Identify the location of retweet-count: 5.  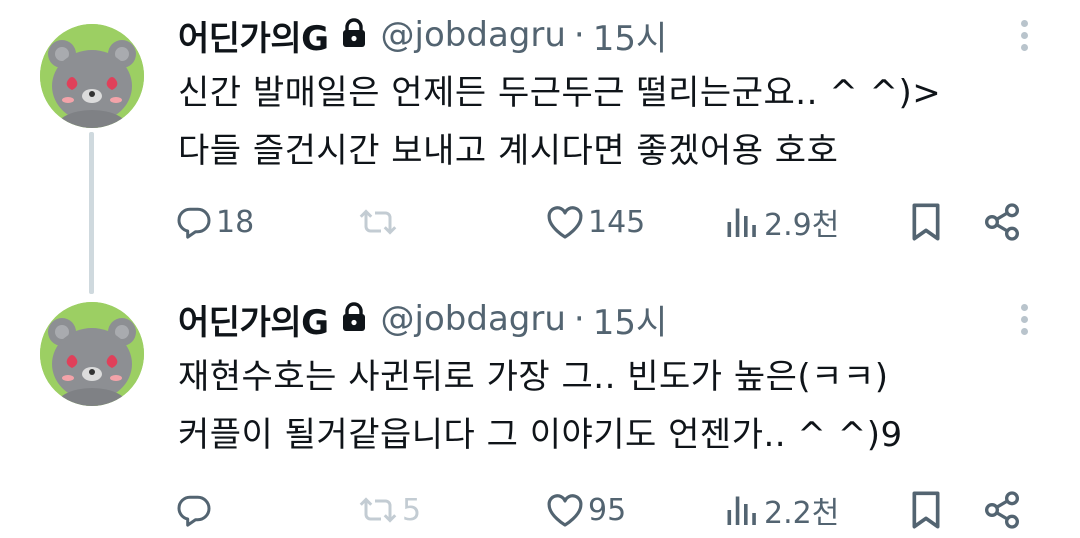
(412, 510).